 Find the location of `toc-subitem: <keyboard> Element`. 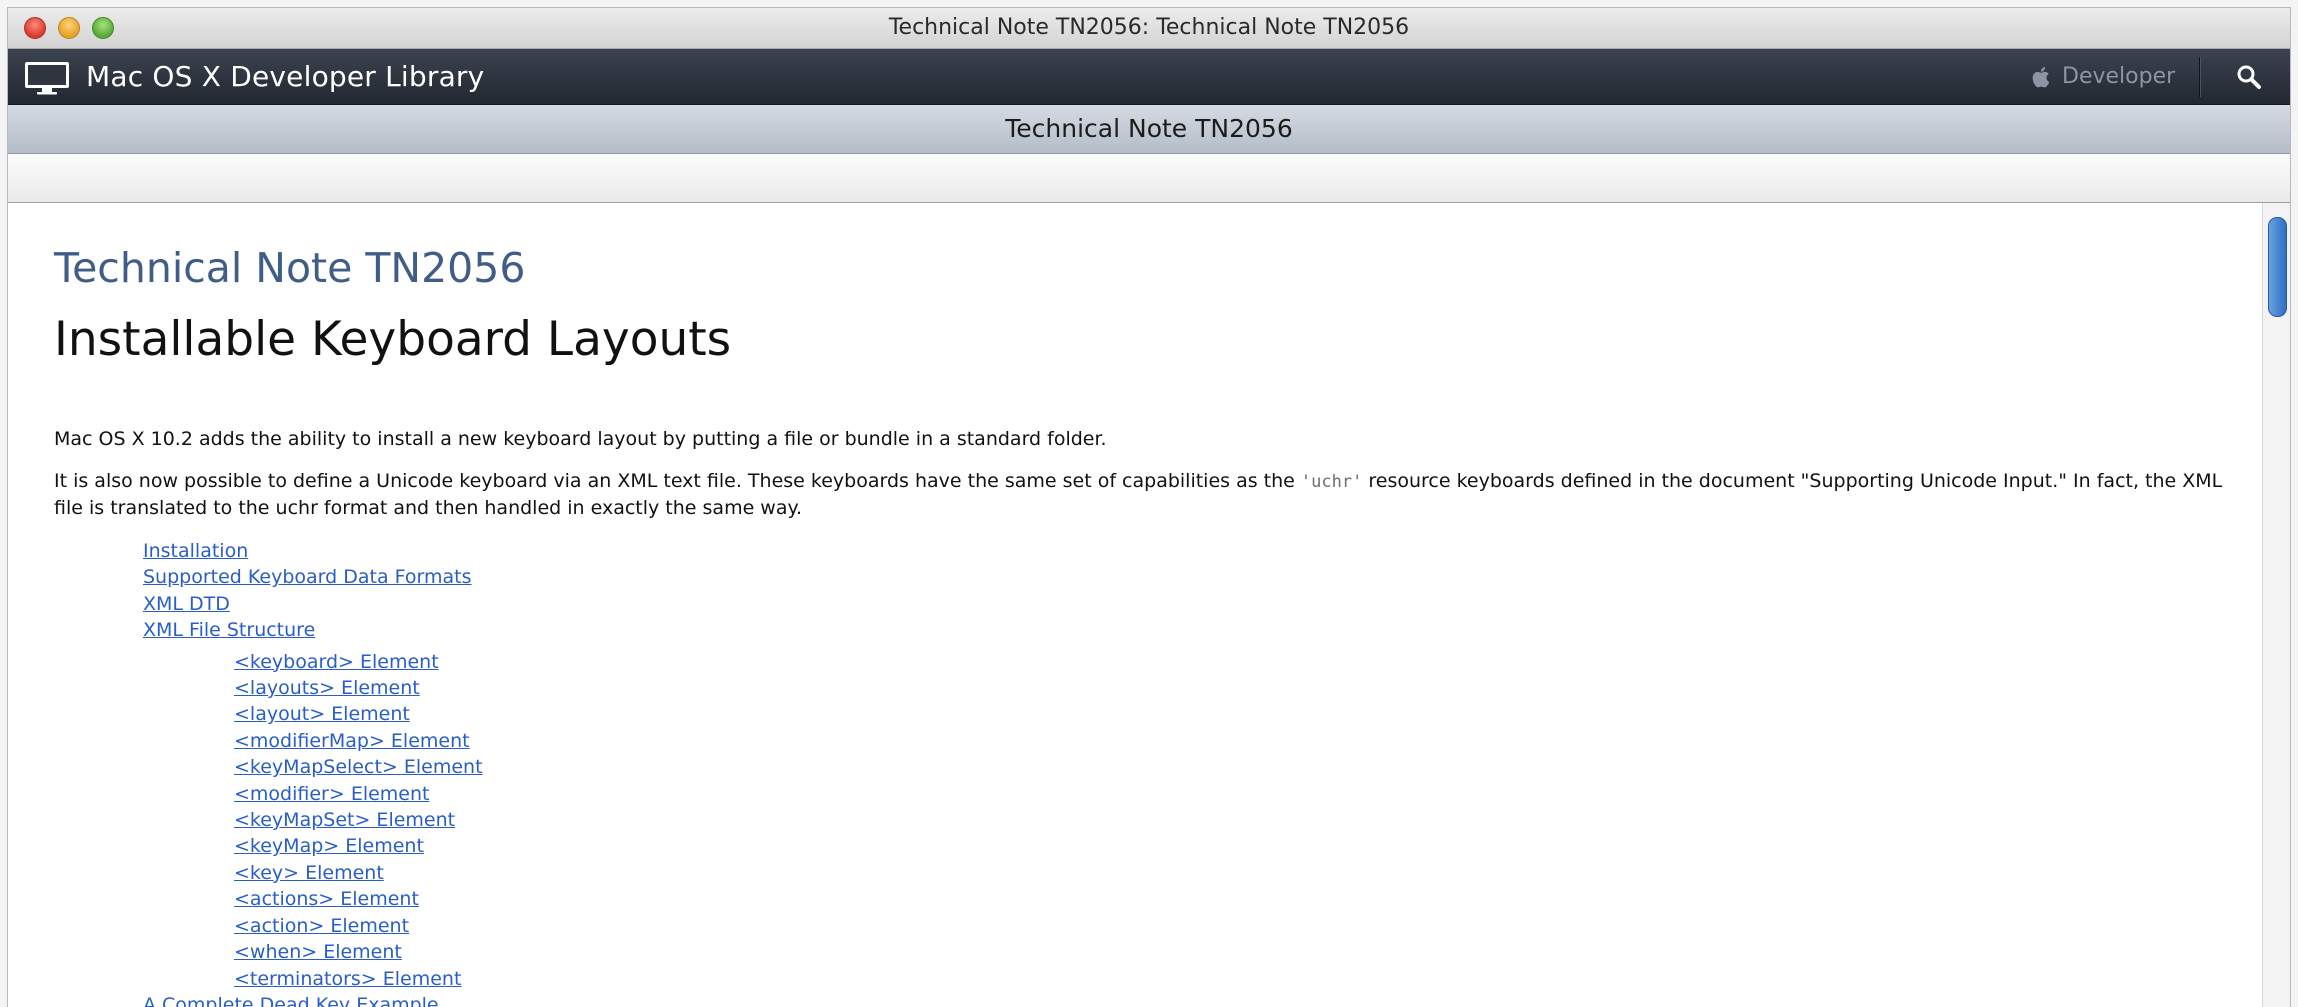

toc-subitem: <keyboard> Element is located at coordinates (313, 662).